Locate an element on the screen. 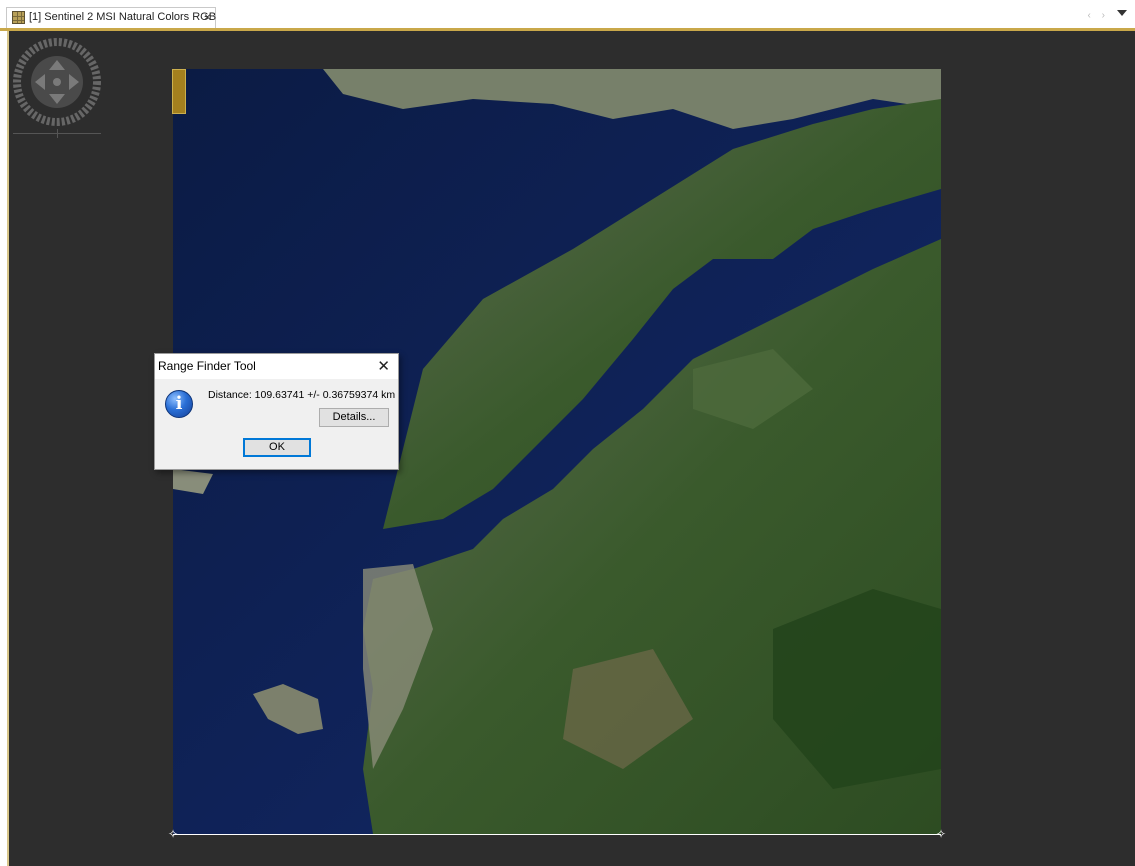  dropdown-arrow-icon is located at coordinates (1122, 13).